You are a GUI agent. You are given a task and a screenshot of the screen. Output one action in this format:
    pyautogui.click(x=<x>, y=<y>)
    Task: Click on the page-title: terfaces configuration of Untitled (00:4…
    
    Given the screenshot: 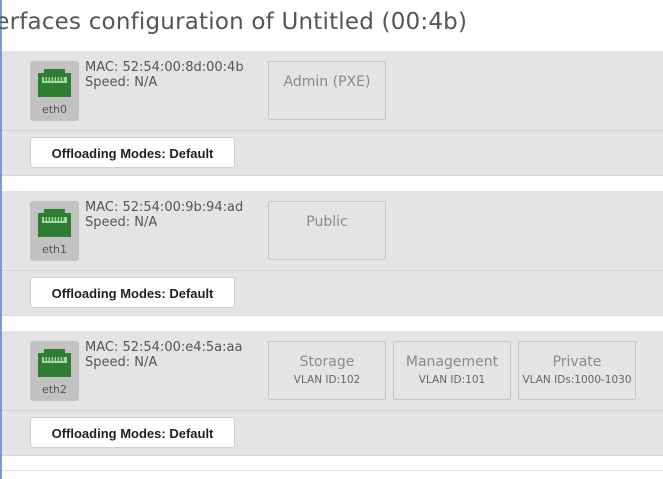 What is the action you would take?
    pyautogui.click(x=234, y=22)
    